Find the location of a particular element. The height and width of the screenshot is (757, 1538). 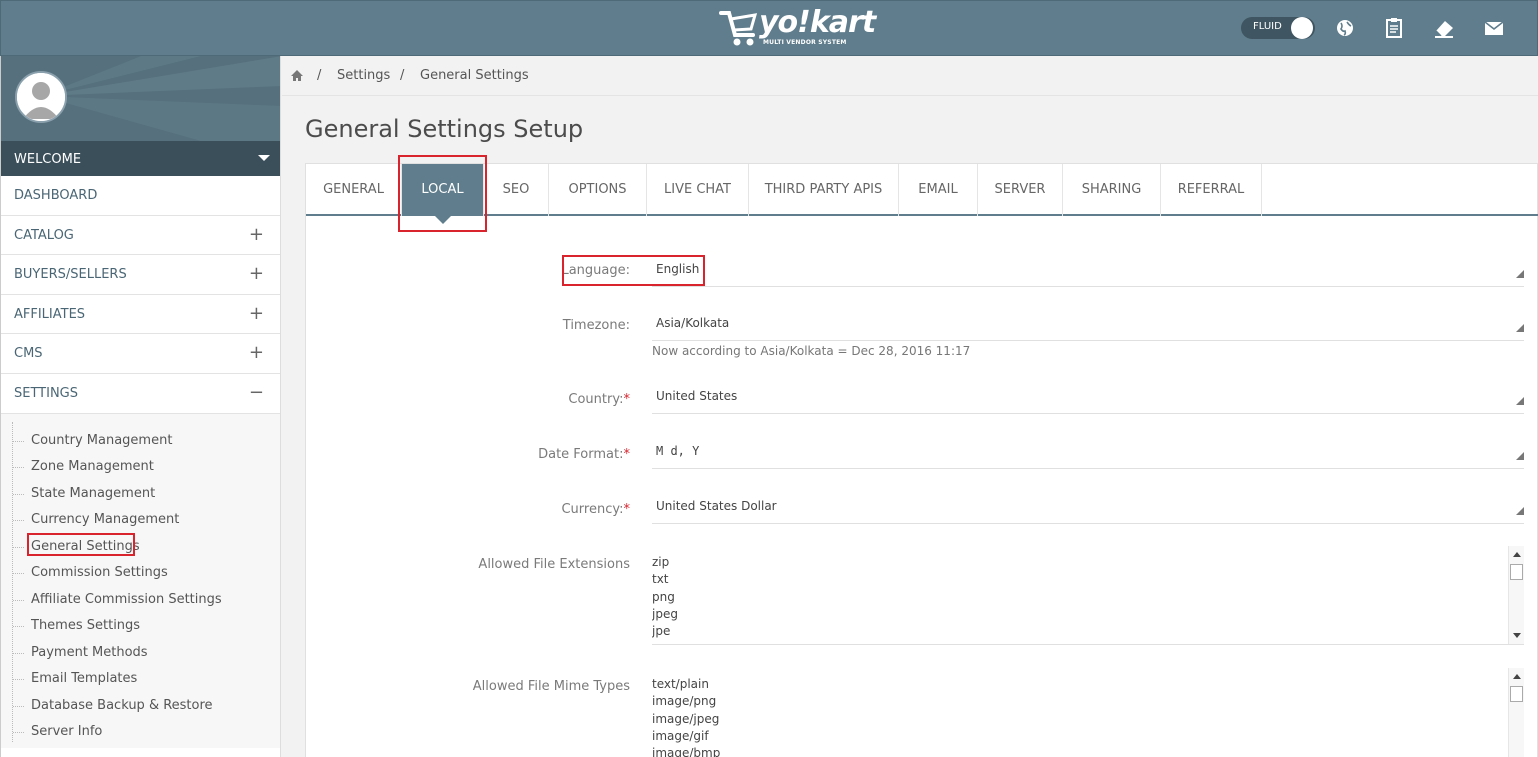

breadcrumb-settings: Settings is located at coordinates (363, 75).